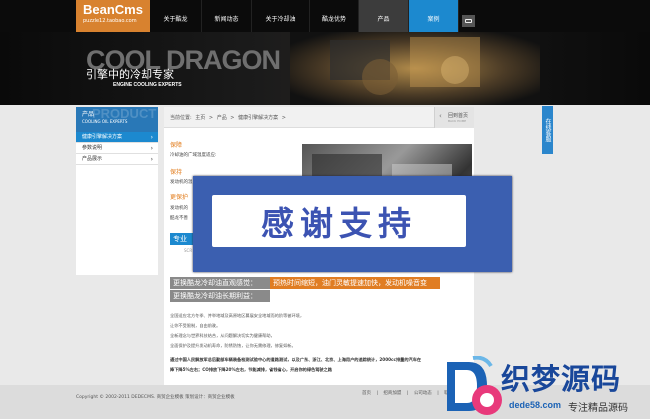 This screenshot has height=419, width=650. I want to click on breadcrumb: 当前位置: 主页 > 产品 > 健康引擎解决方案 >, so click(229, 117).